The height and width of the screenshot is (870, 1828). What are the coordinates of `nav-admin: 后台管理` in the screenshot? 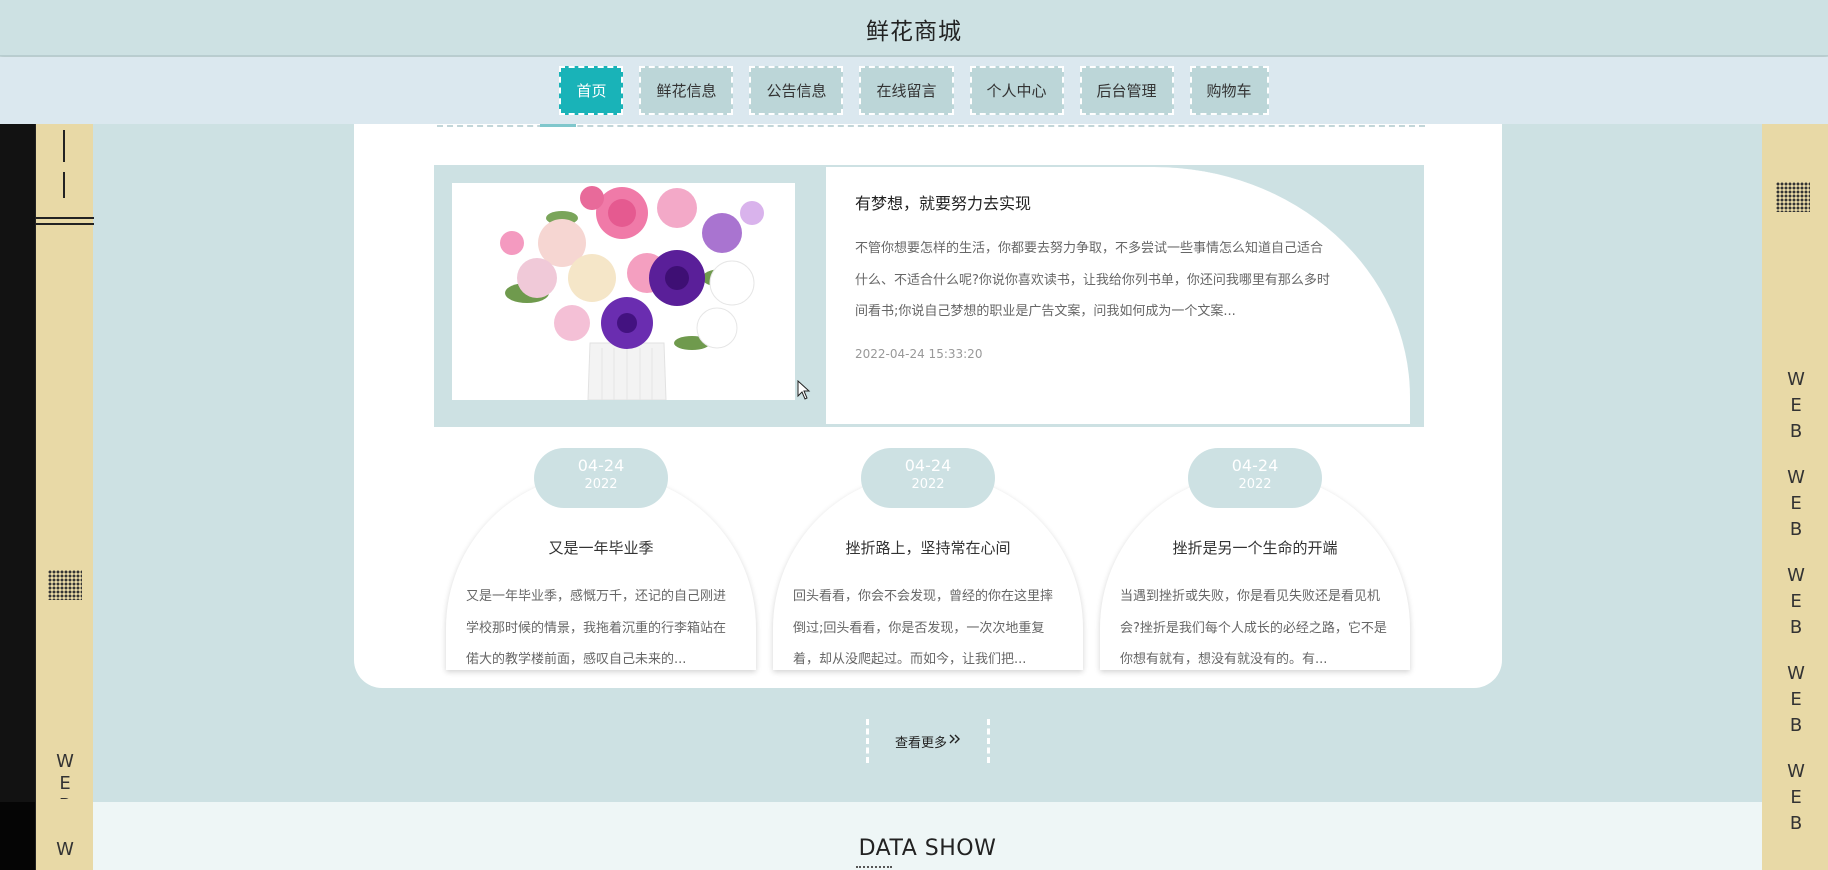 It's located at (1126, 90).